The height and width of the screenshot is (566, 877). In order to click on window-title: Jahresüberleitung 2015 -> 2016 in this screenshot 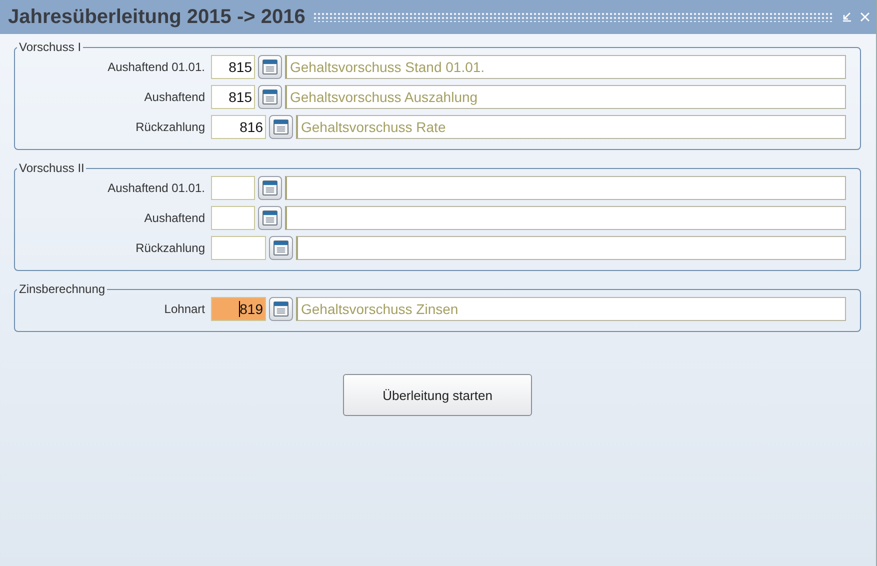, I will do `click(157, 17)`.